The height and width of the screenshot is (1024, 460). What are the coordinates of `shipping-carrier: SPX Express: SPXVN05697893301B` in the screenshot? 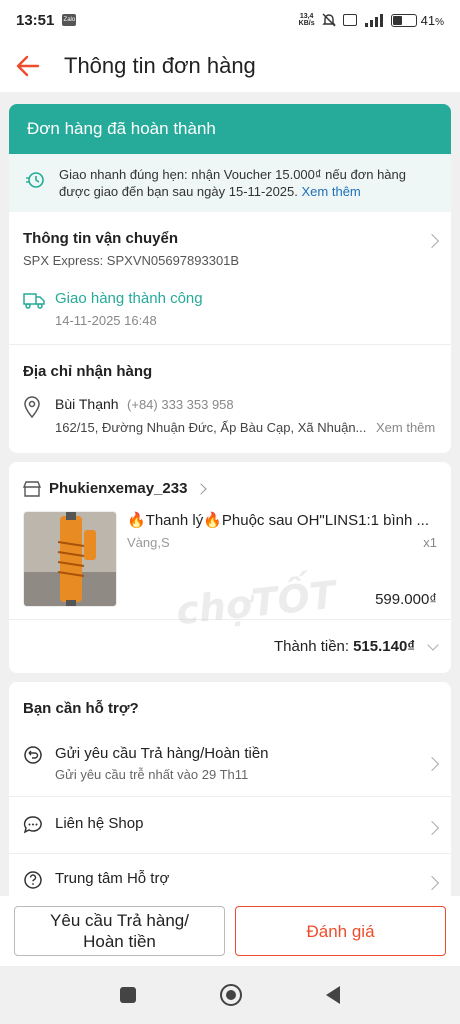 It's located at (131, 260).